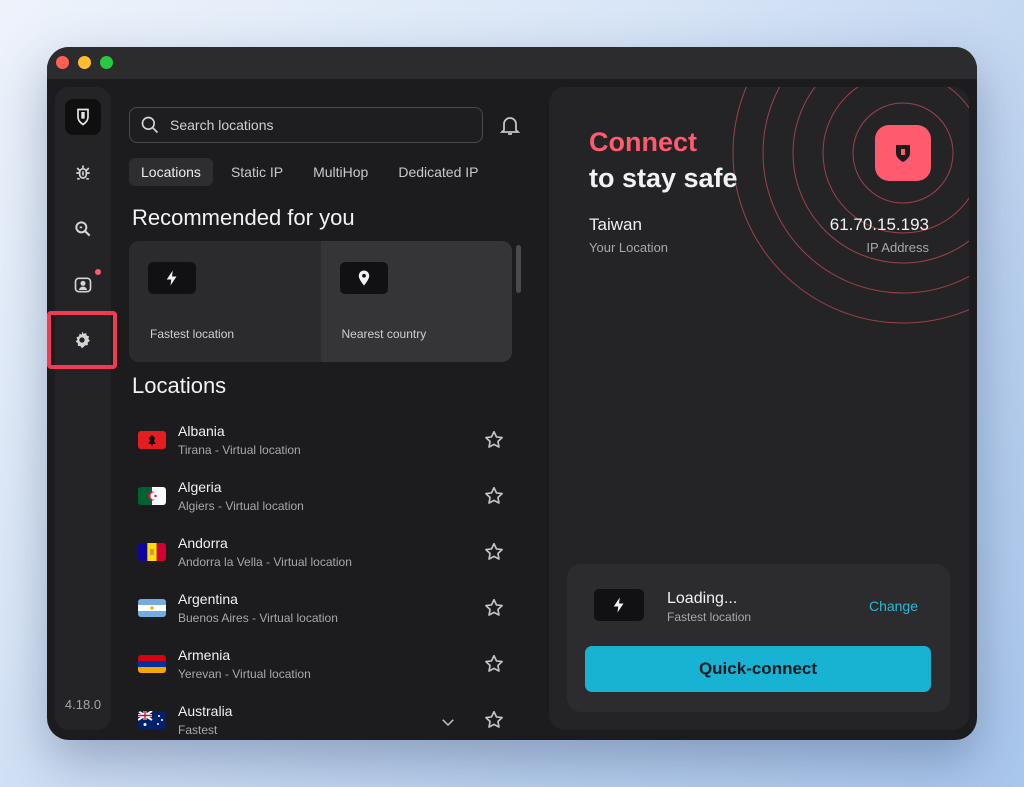 The height and width of the screenshot is (787, 1024). Describe the element at coordinates (192, 334) in the screenshot. I see `fastest-location-label: Fastest location` at that location.